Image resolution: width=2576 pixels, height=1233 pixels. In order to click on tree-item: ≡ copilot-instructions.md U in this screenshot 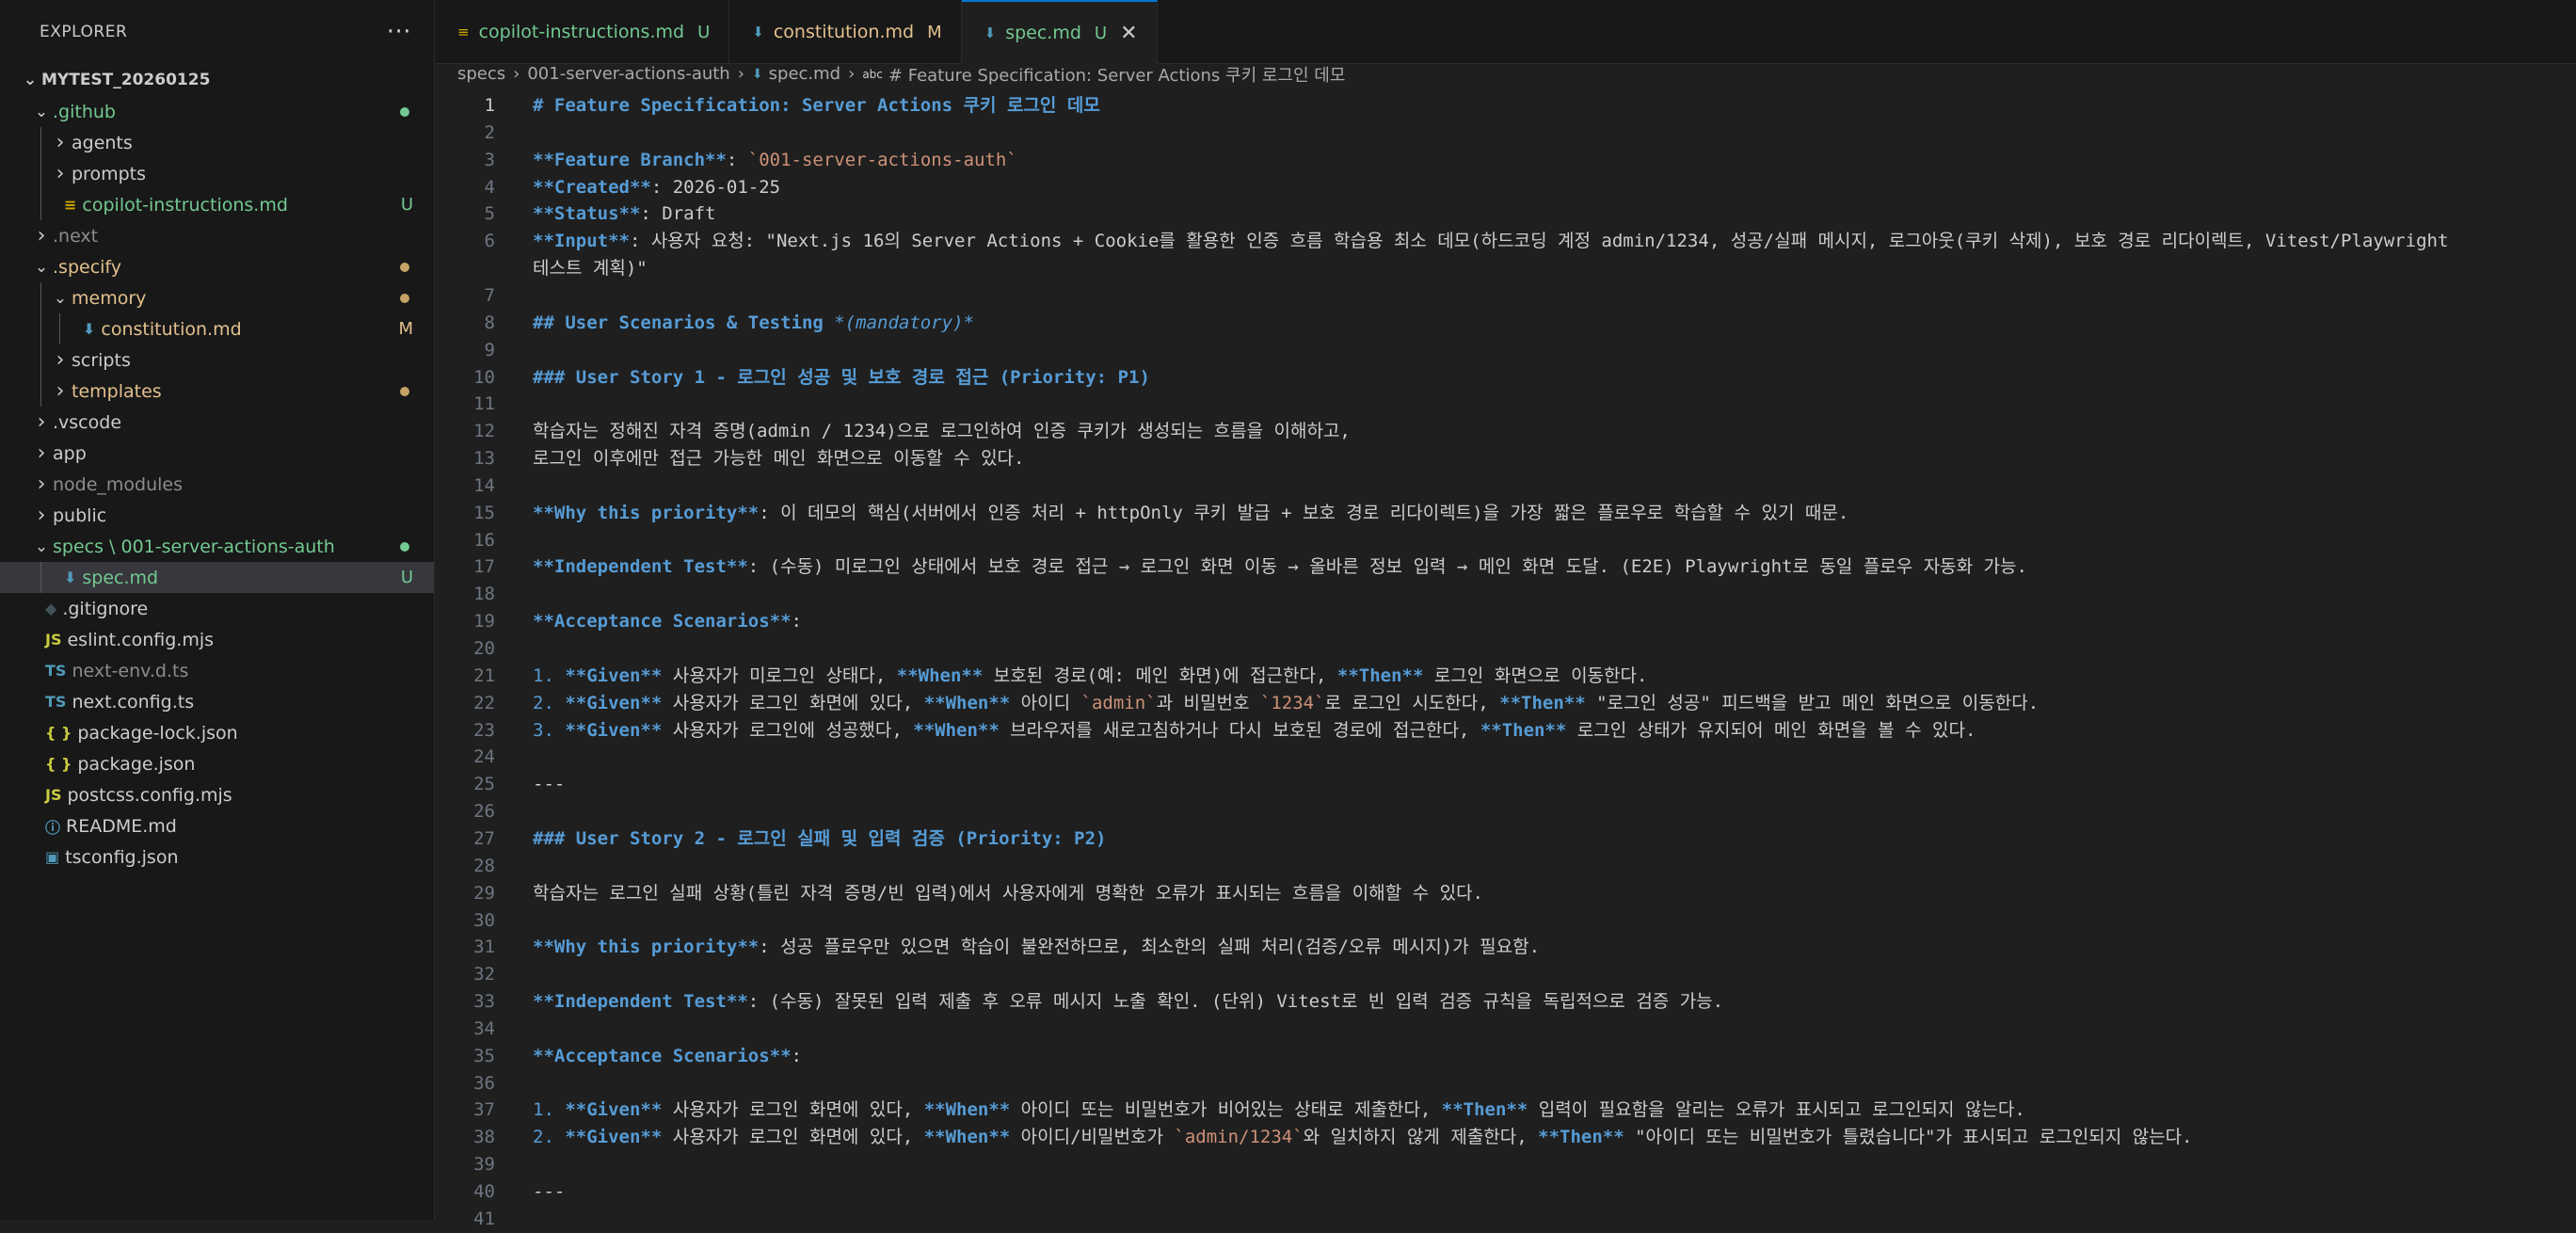, I will do `click(217, 205)`.